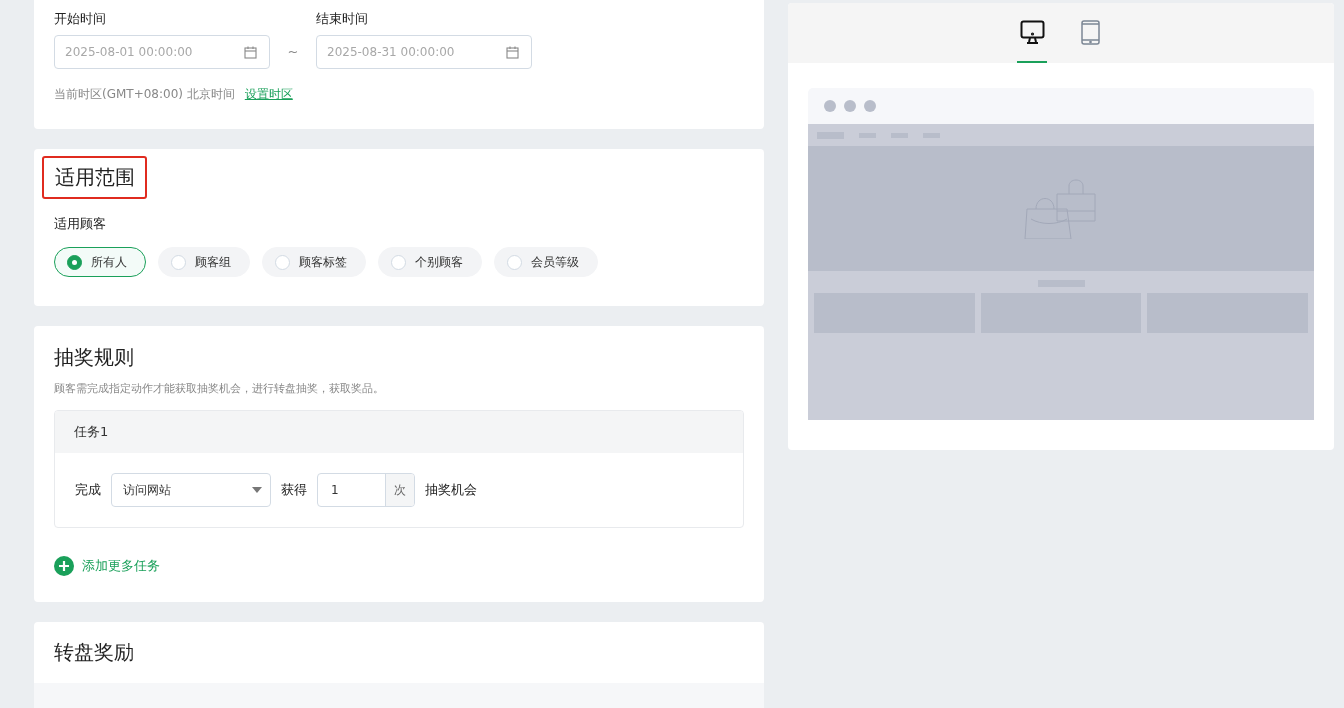 This screenshot has width=1344, height=708. What do you see at coordinates (219, 388) in the screenshot?
I see `section-description: 顾客需完成指定动作才能获取抽奖机会，进行转盘抽奖，获取奖品。` at bounding box center [219, 388].